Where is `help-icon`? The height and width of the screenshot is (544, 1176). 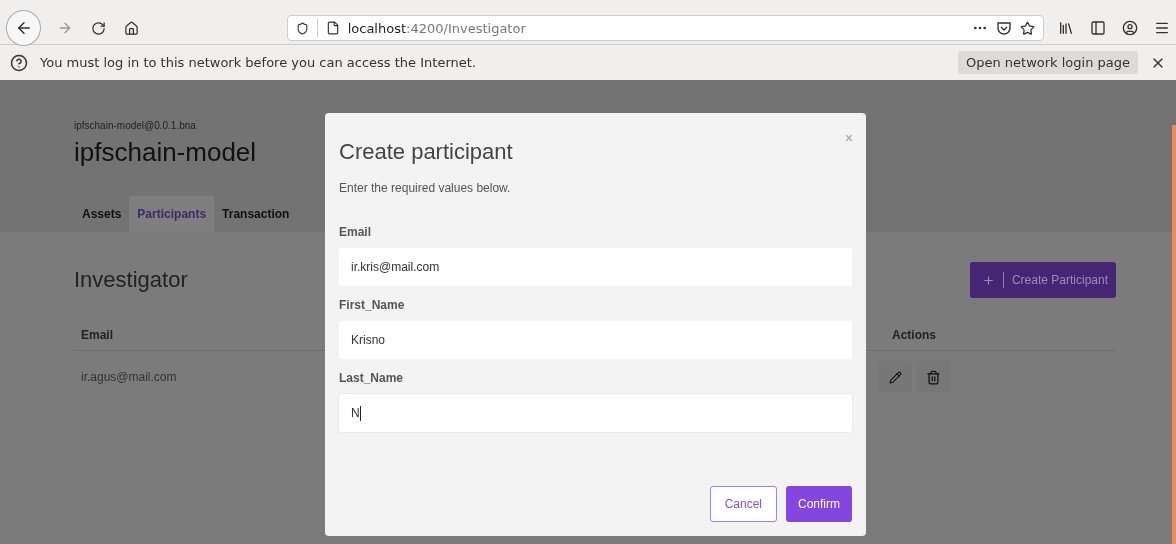
help-icon is located at coordinates (19, 62).